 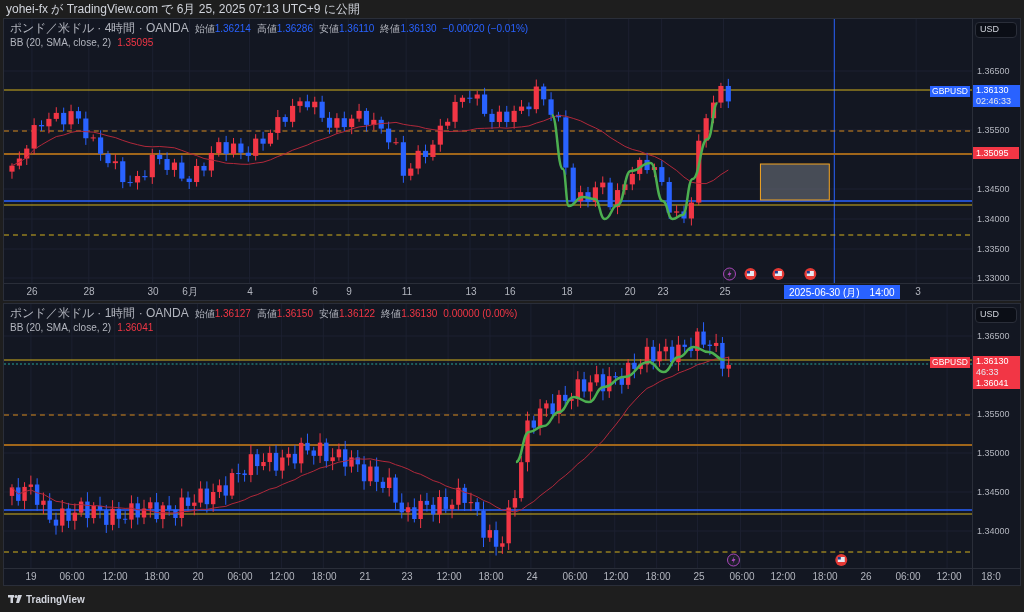 What do you see at coordinates (294, 313) in the screenshot?
I see `ohlc-value: 1.36150` at bounding box center [294, 313].